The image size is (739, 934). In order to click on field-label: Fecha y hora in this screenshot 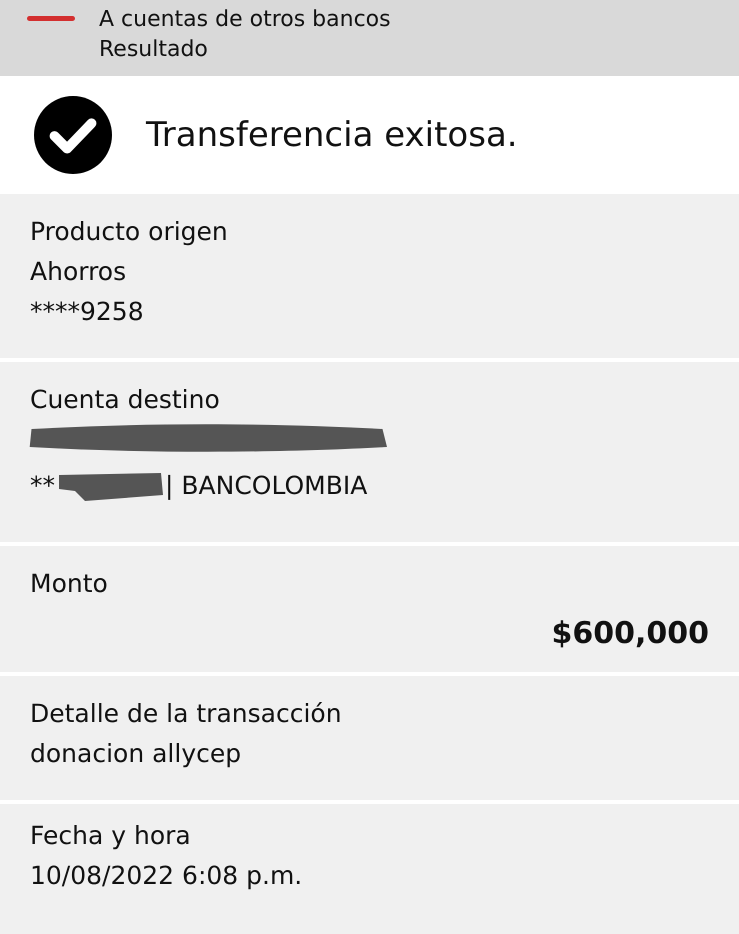, I will do `click(111, 836)`.